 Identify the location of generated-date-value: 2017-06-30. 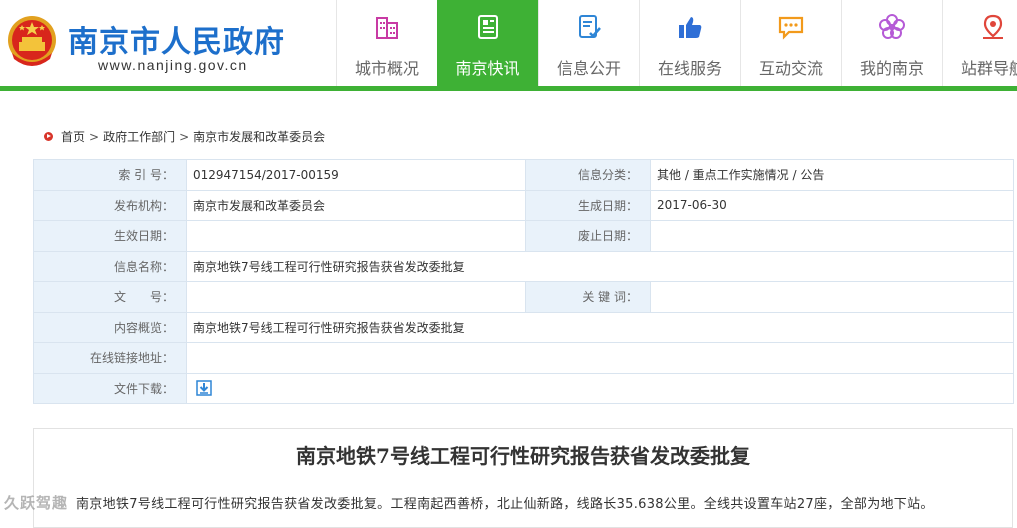
(832, 205).